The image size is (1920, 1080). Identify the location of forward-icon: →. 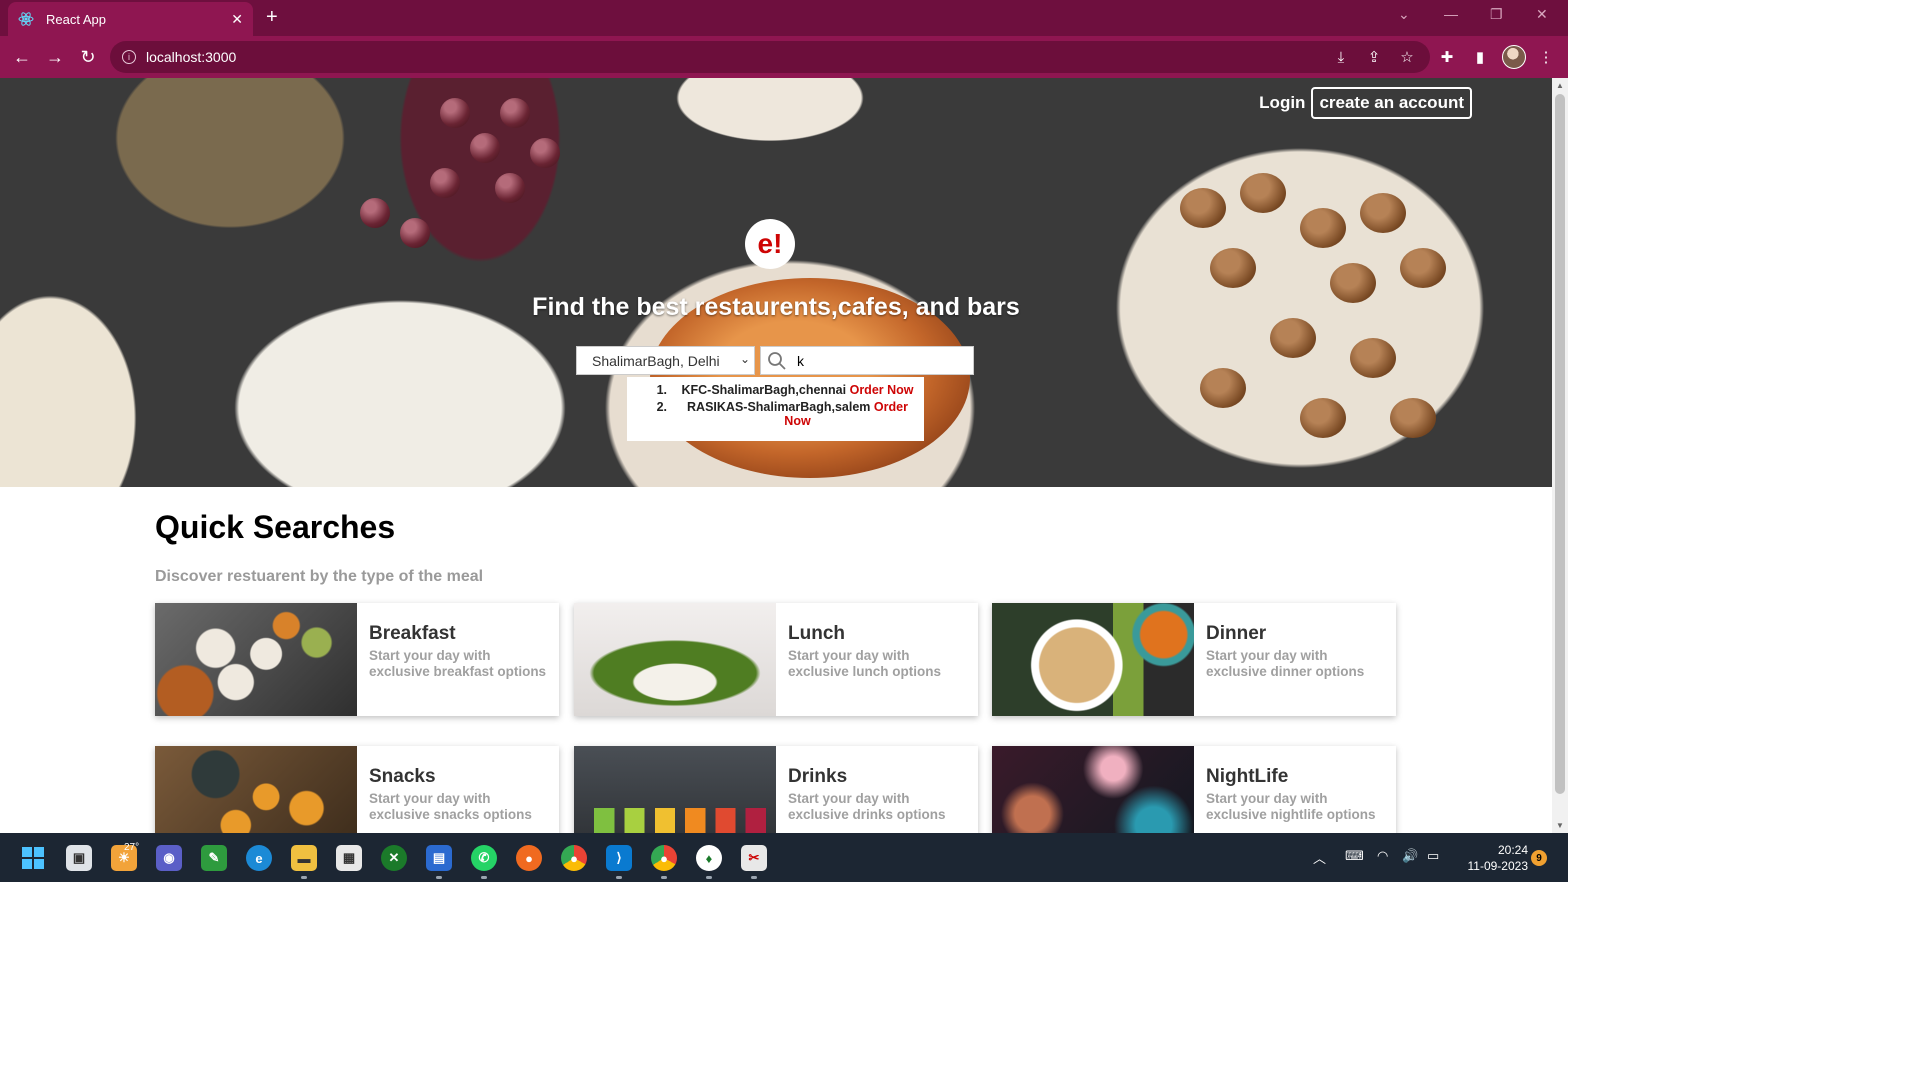
(55, 57).